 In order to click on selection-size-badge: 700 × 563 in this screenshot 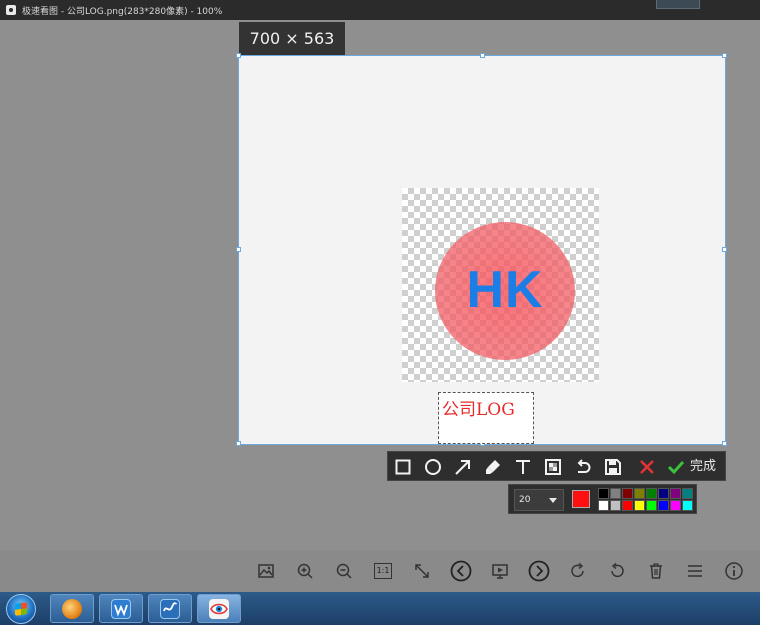, I will do `click(292, 39)`.